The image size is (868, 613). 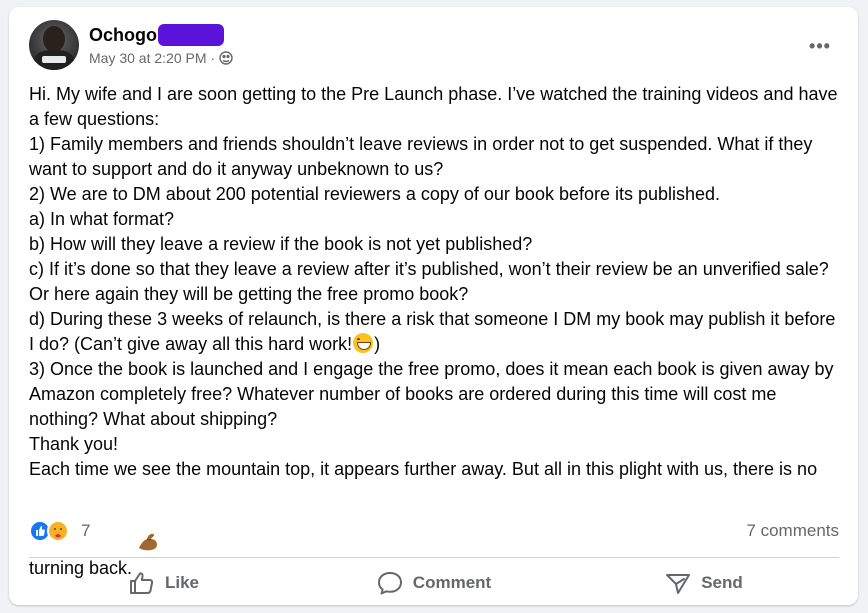 I want to click on redaction-mark, so click(x=191, y=35).